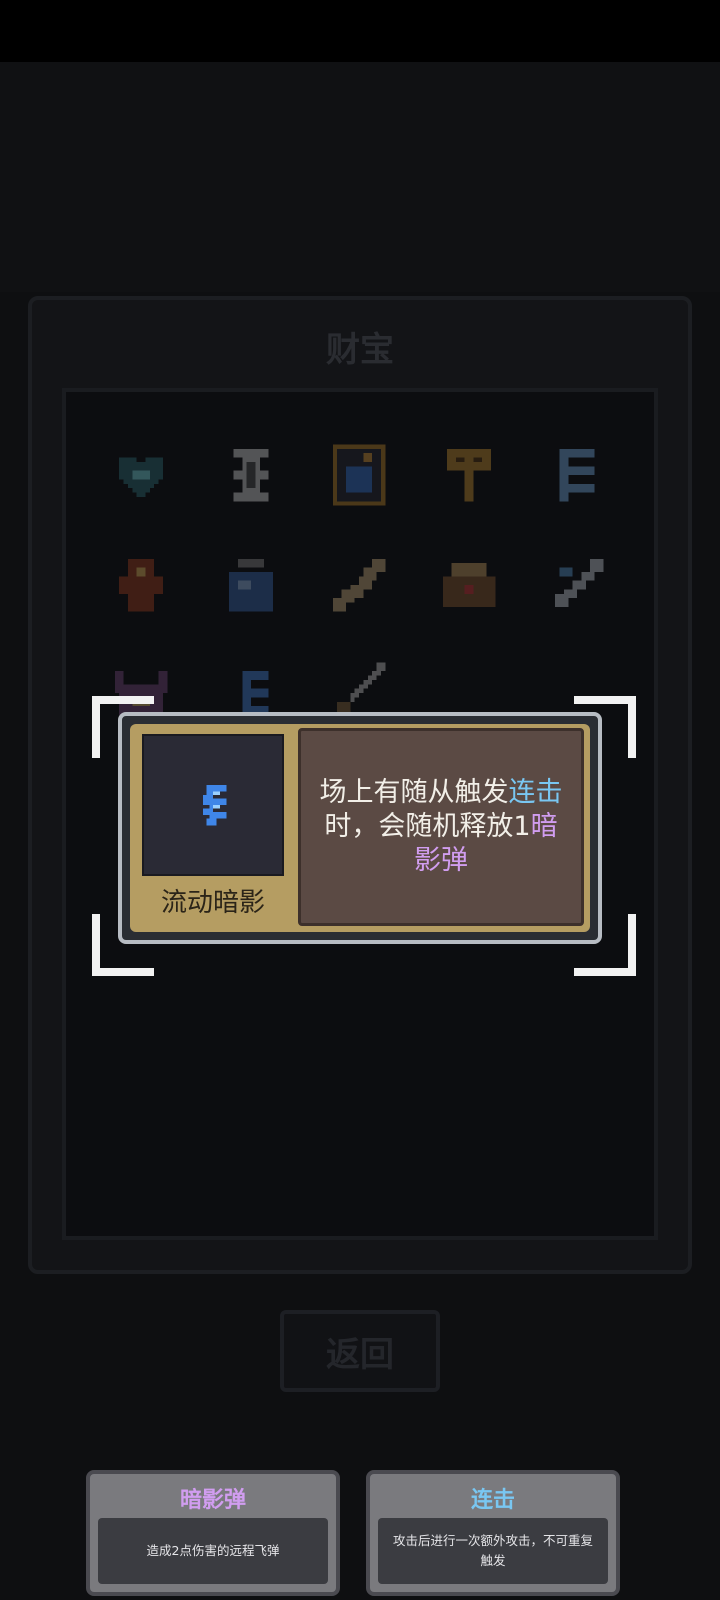  Describe the element at coordinates (360, 31) in the screenshot. I see `status-bar` at that location.